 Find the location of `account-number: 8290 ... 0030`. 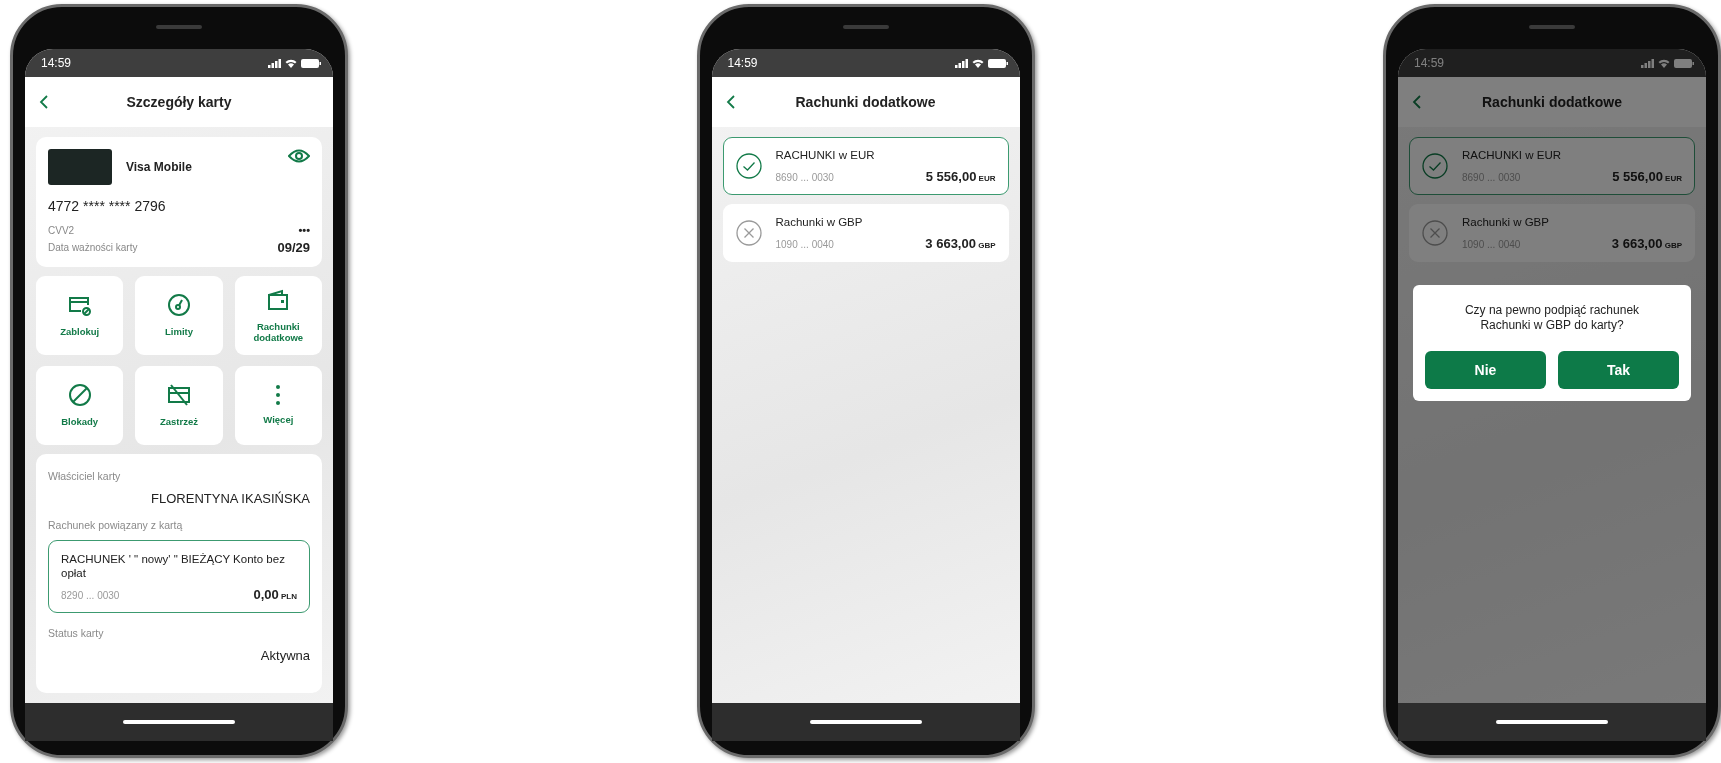

account-number: 8290 ... 0030 is located at coordinates (90, 595).